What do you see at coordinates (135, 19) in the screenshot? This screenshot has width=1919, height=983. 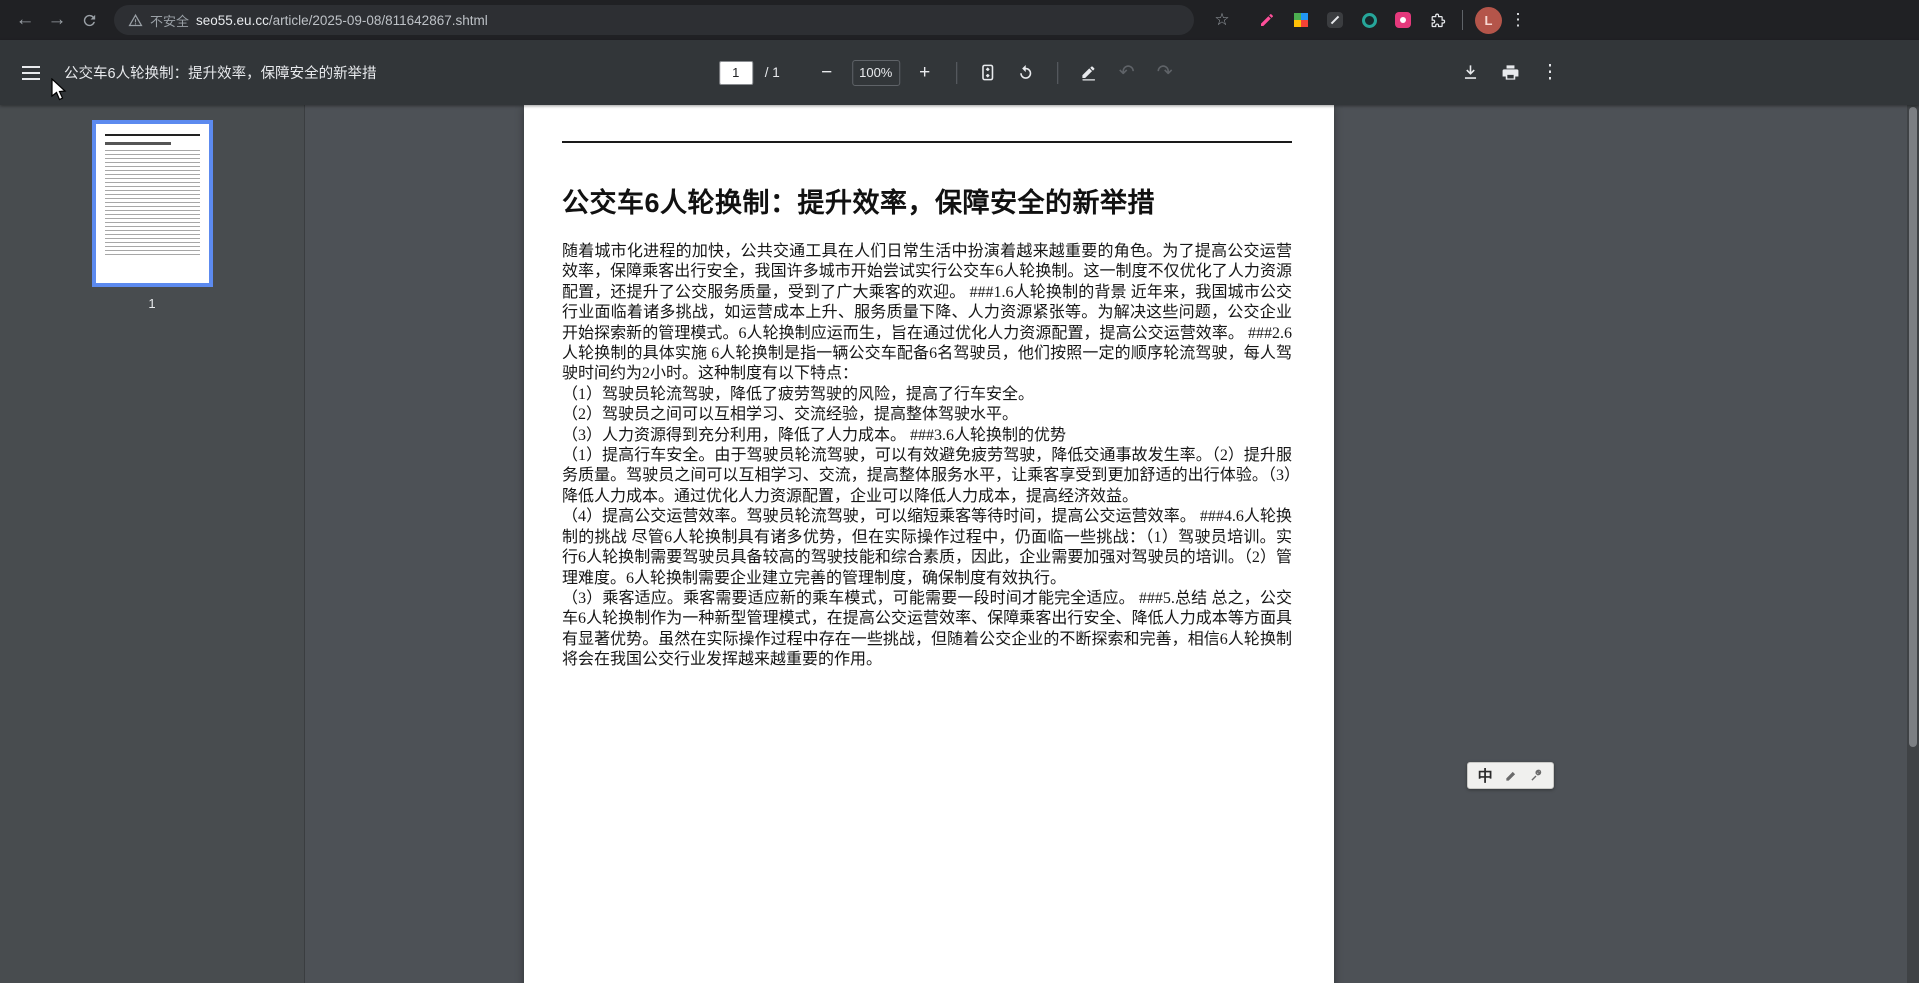 I see `not-secure-warning-icon` at bounding box center [135, 19].